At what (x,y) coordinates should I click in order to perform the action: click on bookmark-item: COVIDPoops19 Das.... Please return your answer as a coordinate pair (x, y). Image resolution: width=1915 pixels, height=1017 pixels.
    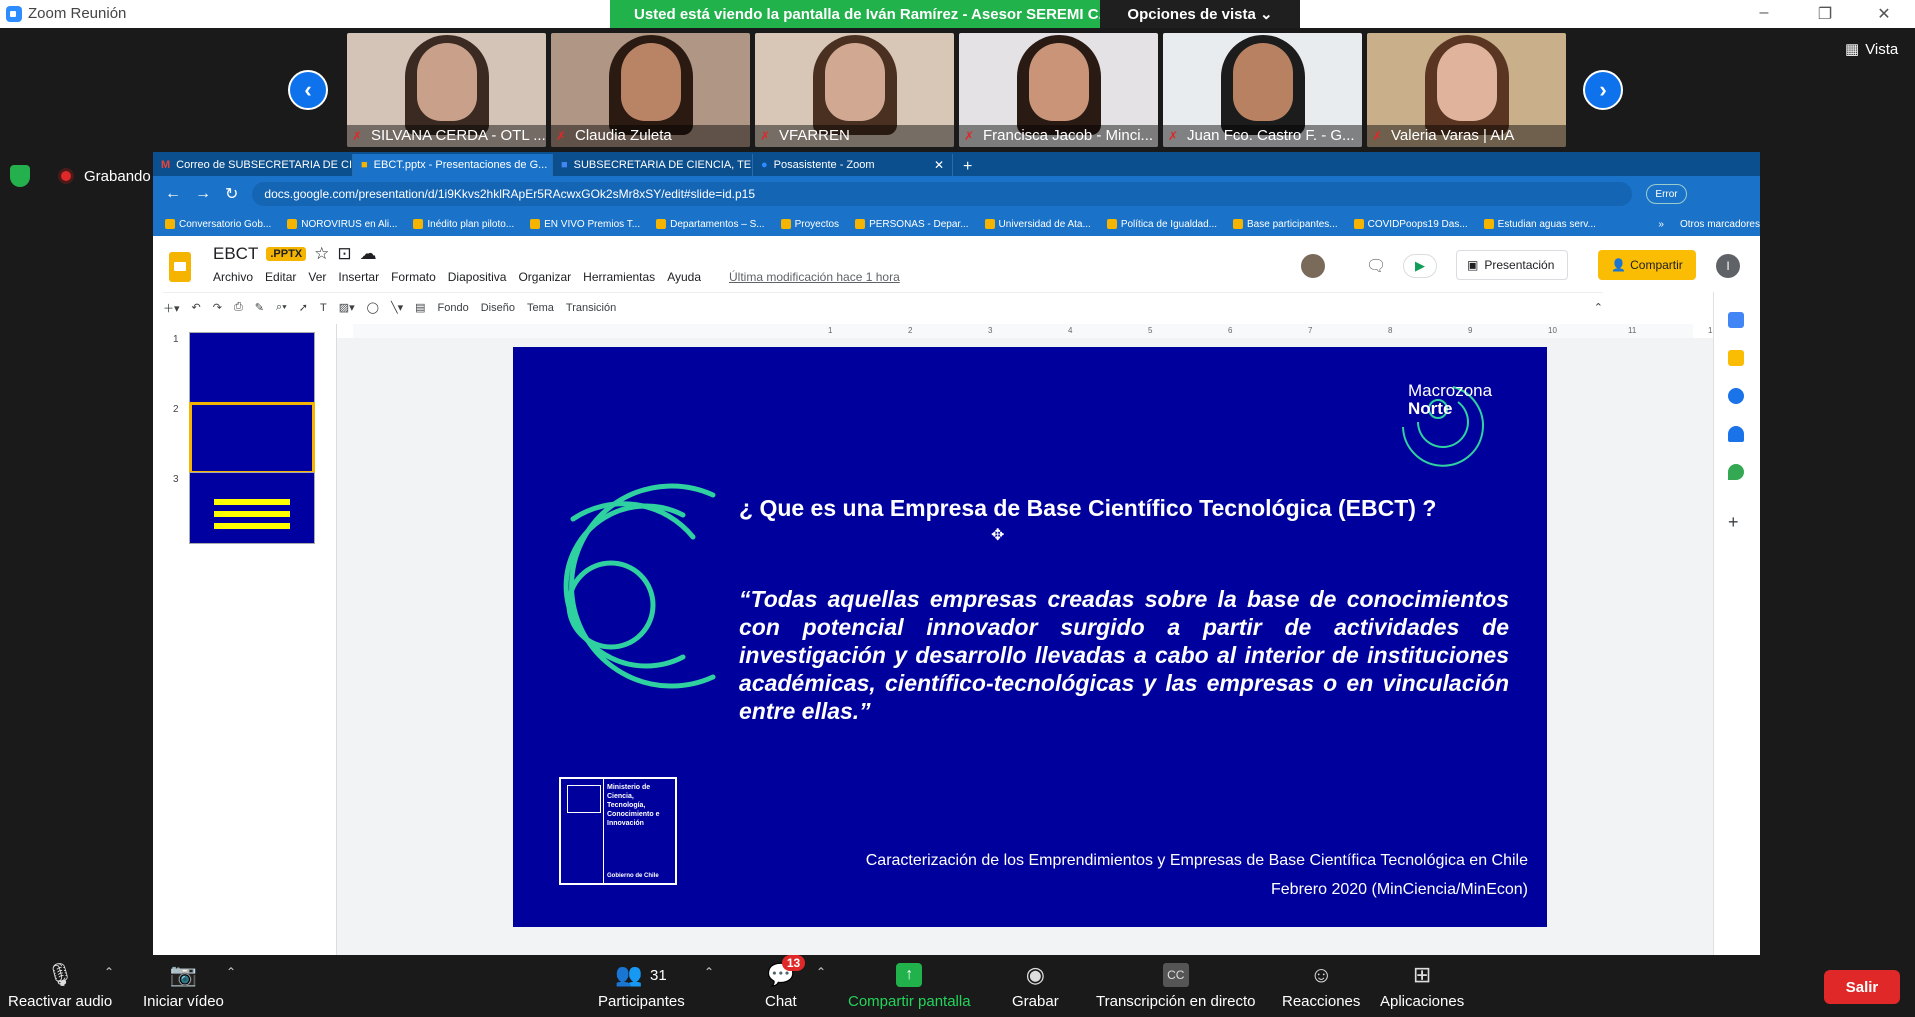
    Looking at the image, I should click on (1410, 224).